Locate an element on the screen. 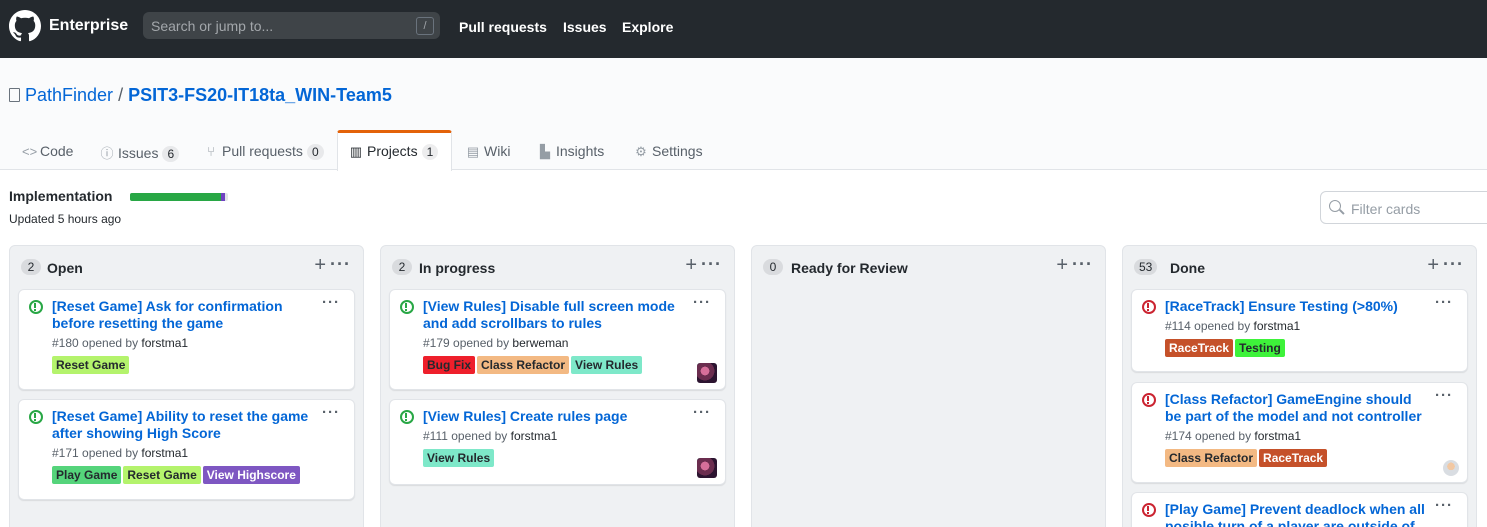 The height and width of the screenshot is (527, 1487). label-list: Bug Fix Class Refactor View Rules is located at coordinates (533, 365).